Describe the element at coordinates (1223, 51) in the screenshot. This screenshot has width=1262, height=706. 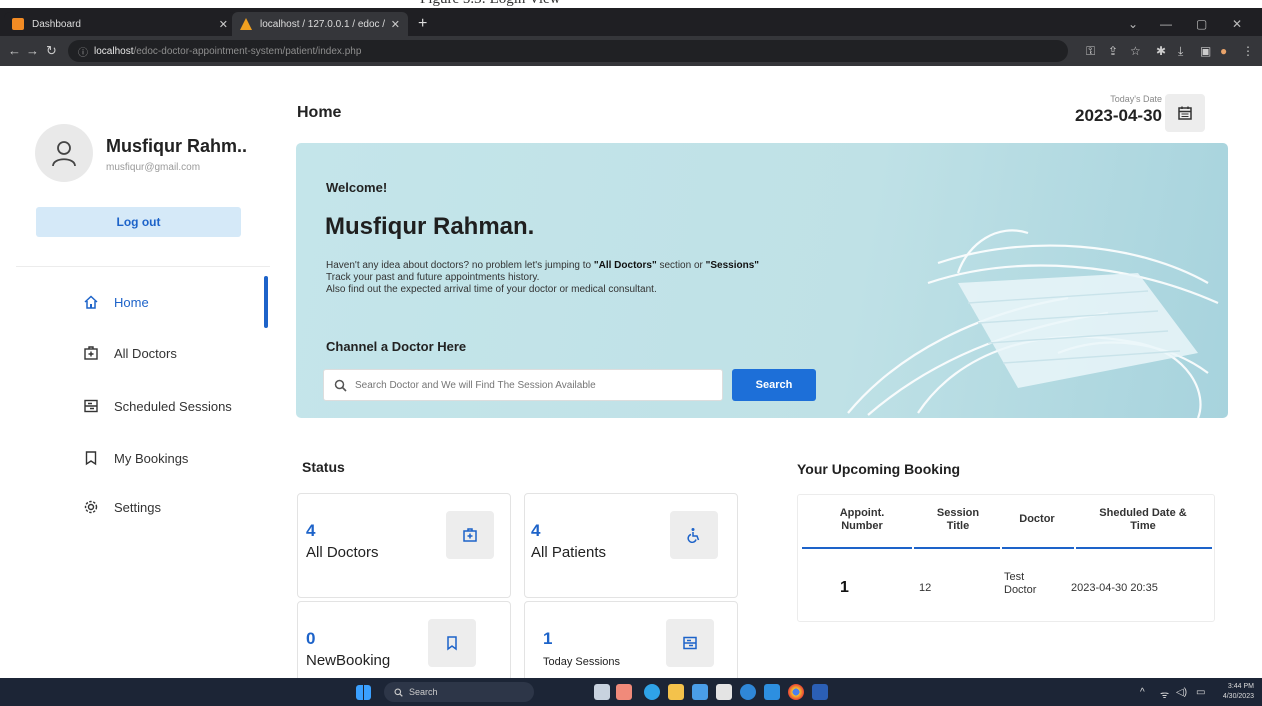
I see `profile-icon: ●` at that location.